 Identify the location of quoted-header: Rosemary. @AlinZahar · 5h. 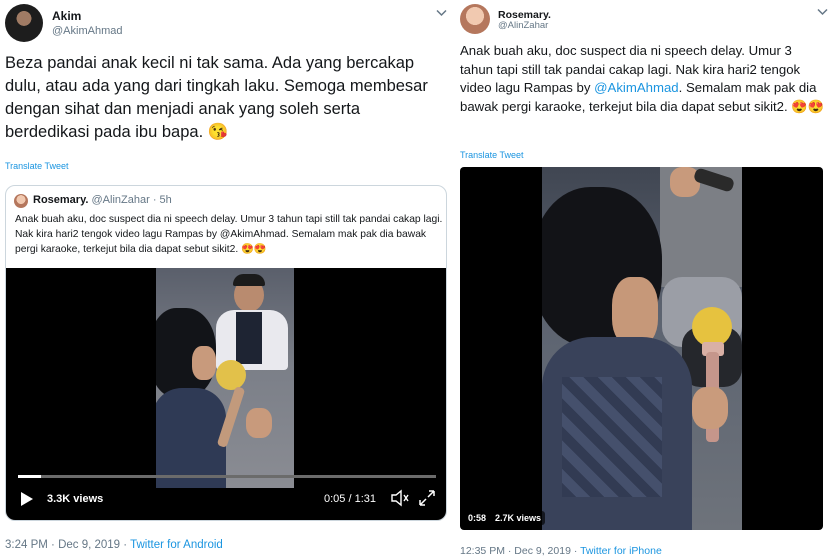
(102, 200).